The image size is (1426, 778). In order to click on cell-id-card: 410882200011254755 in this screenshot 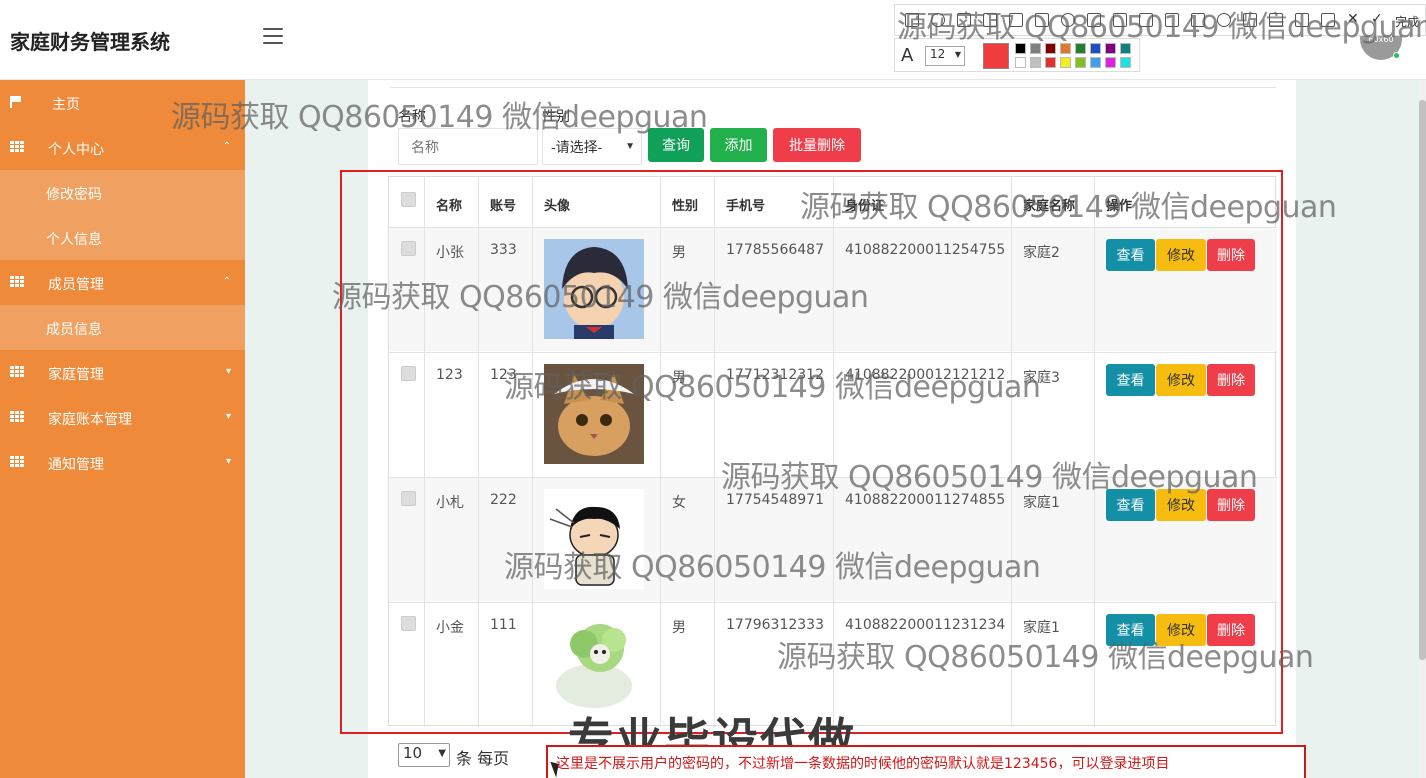, I will do `click(925, 250)`.